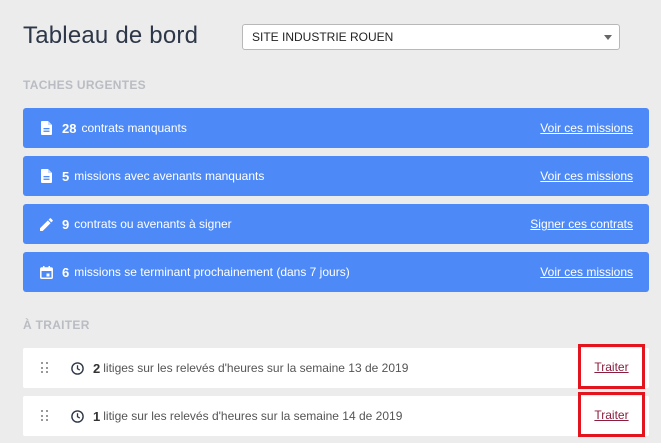 The image size is (661, 443). What do you see at coordinates (56, 325) in the screenshot?
I see `section-label-todo: À TRAITER` at bounding box center [56, 325].